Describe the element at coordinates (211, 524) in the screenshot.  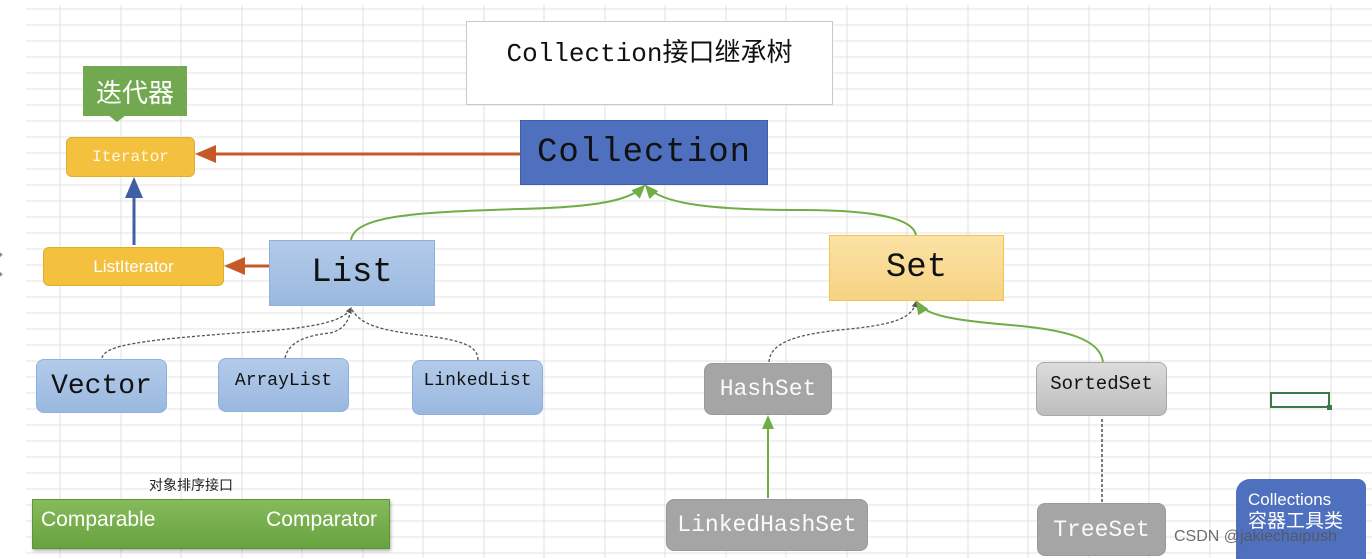
I see `sorting-interfaces-bar: Comparable Comparator` at that location.